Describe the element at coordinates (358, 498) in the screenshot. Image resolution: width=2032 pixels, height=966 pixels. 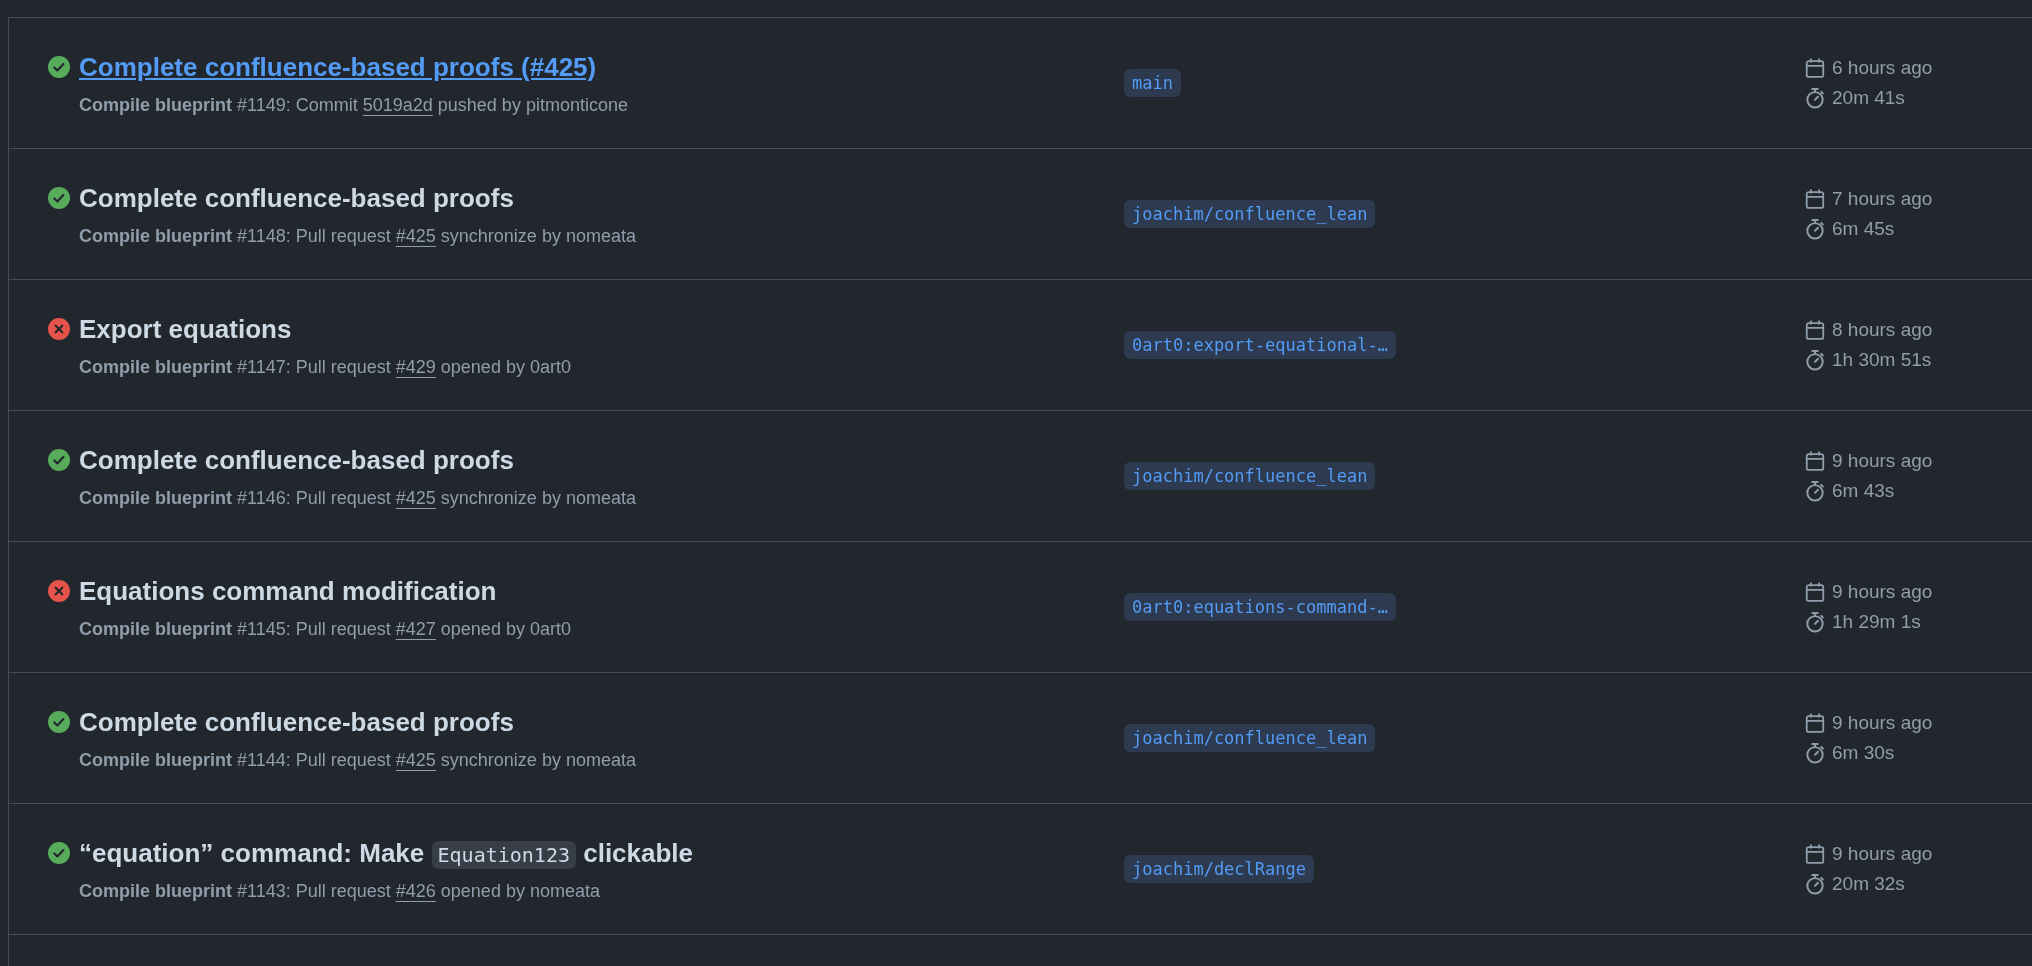
I see `run-description: Compile blueprint #1146: Pull request #425 synchronize by nomeata` at that location.